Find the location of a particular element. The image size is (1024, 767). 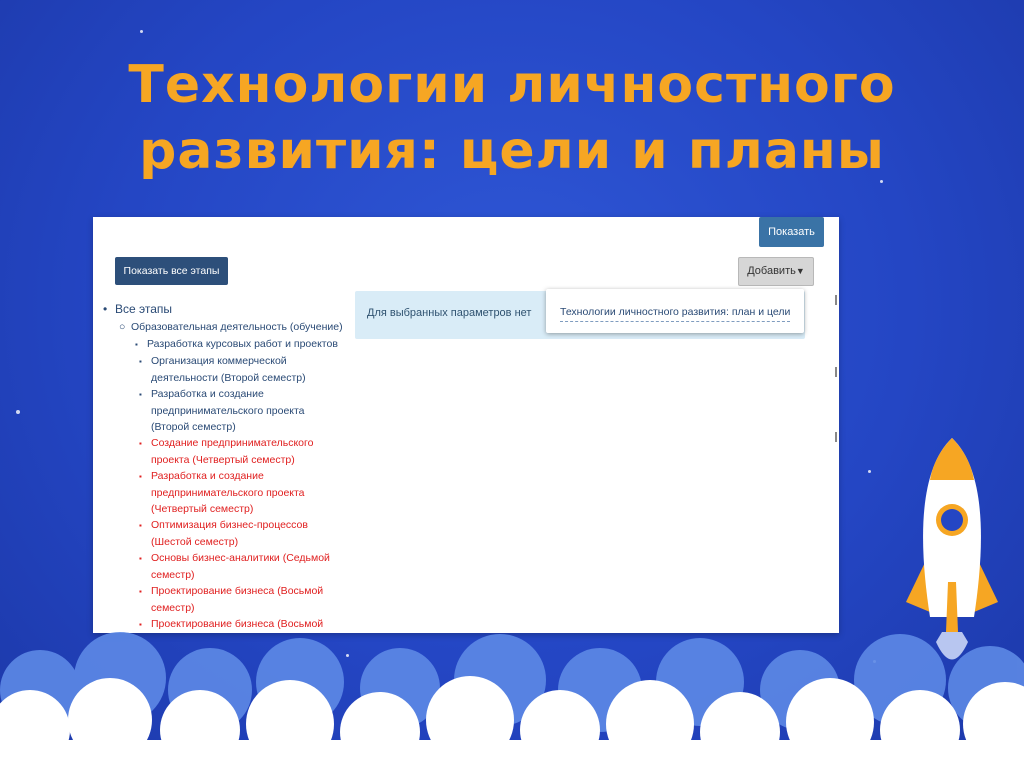

tree-leaf-label: Проектирование бизнеса (Восьмой is located at coordinates (237, 591).